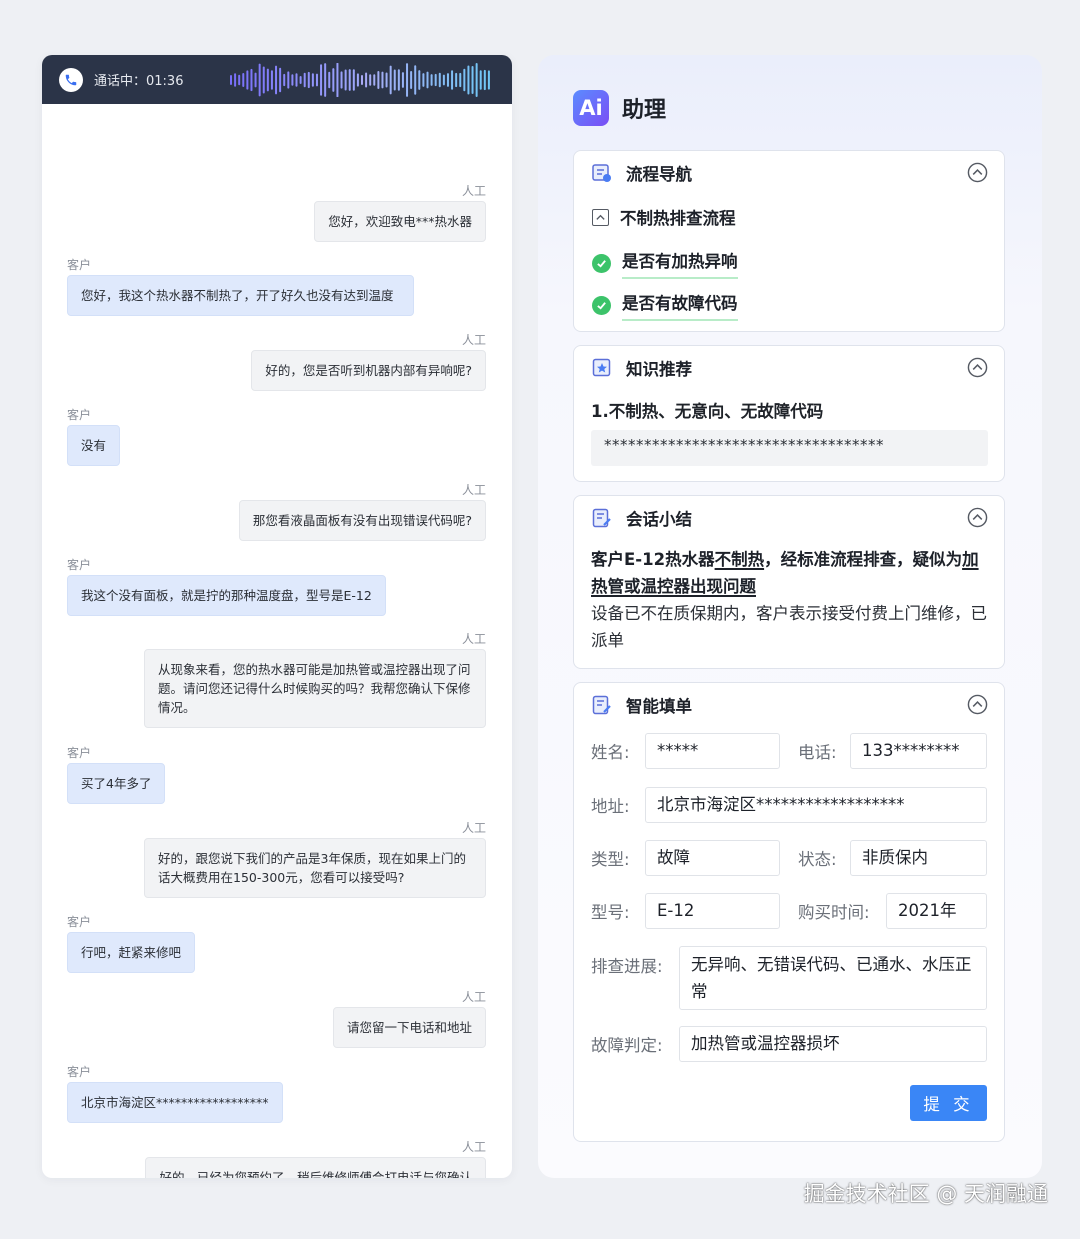  Describe the element at coordinates (600, 217) in the screenshot. I see `chevron-up-icon` at that location.